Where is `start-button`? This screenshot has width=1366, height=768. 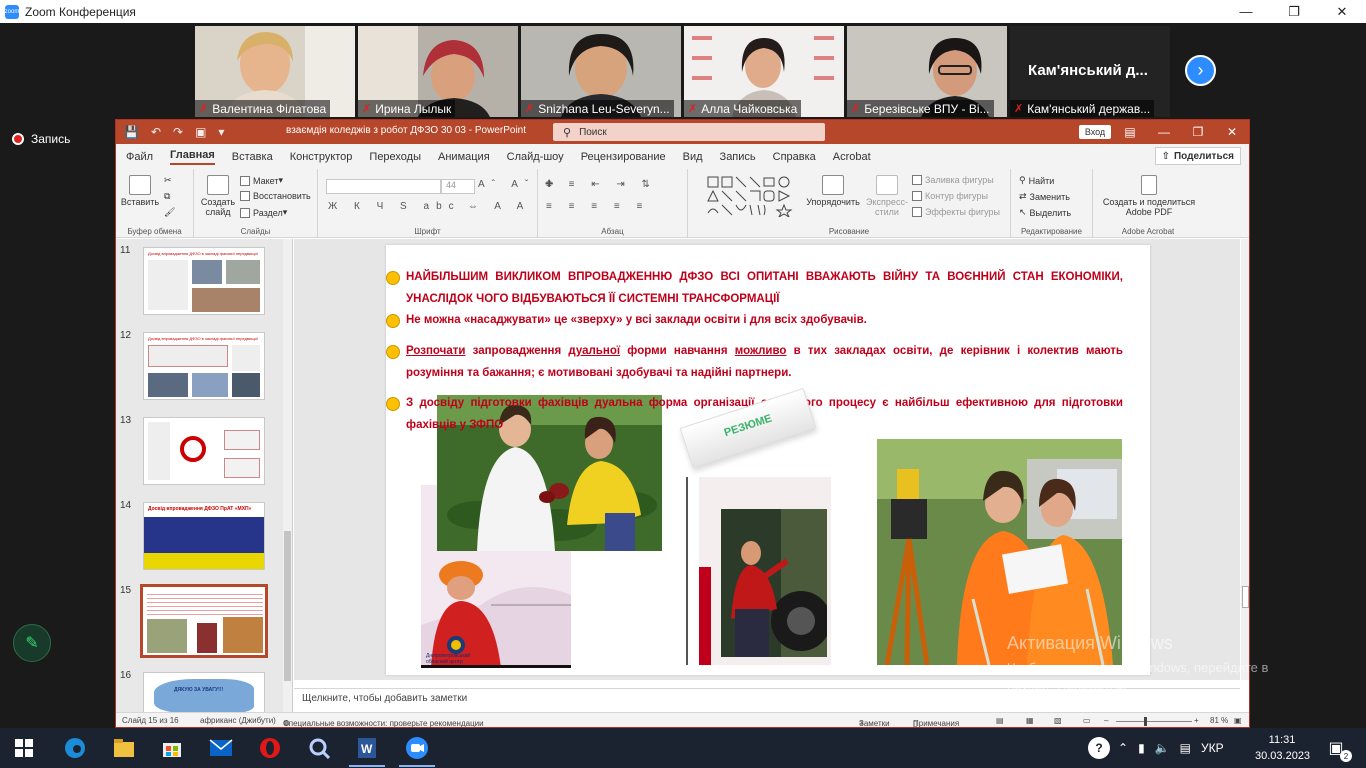 start-button is located at coordinates (24, 748).